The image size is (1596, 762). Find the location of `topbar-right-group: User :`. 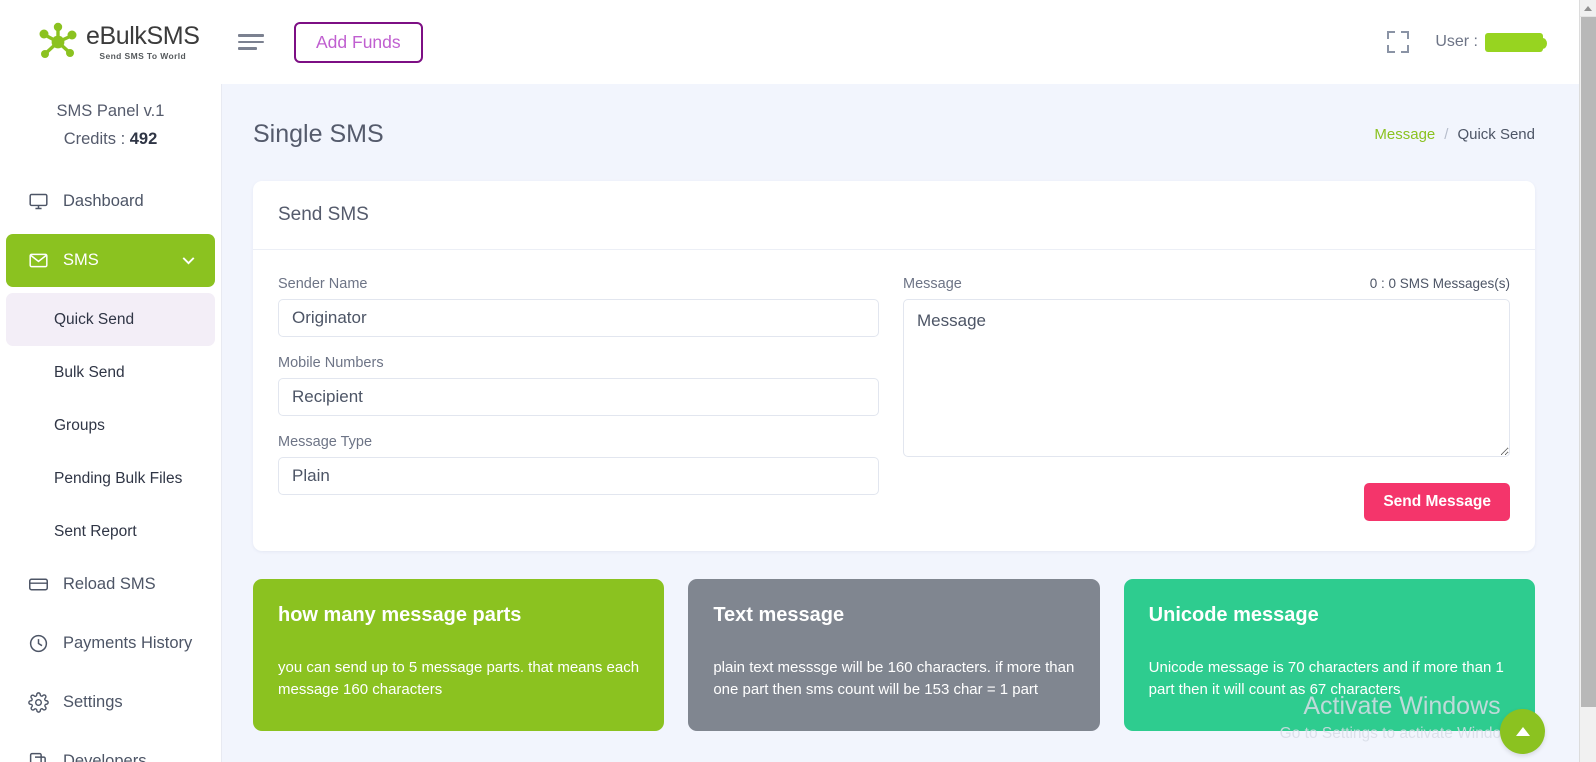

topbar-right-group: User : is located at coordinates (1483, 42).